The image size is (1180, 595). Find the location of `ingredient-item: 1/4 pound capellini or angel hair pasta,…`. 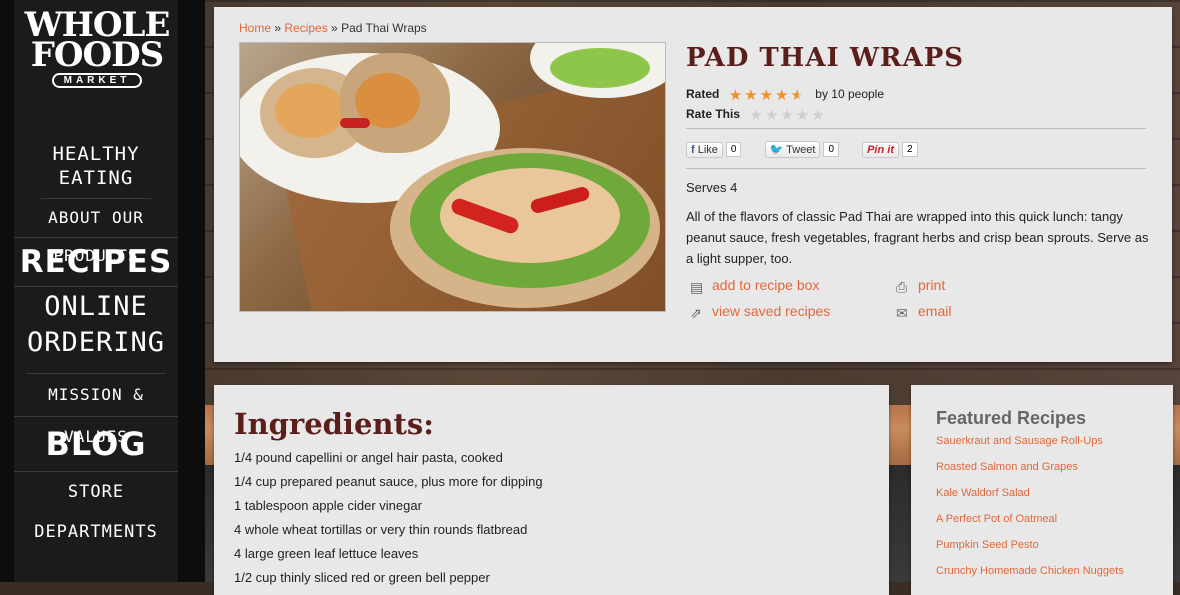

ingredient-item: 1/4 pound capellini or angel hair pasta,… is located at coordinates (368, 457).